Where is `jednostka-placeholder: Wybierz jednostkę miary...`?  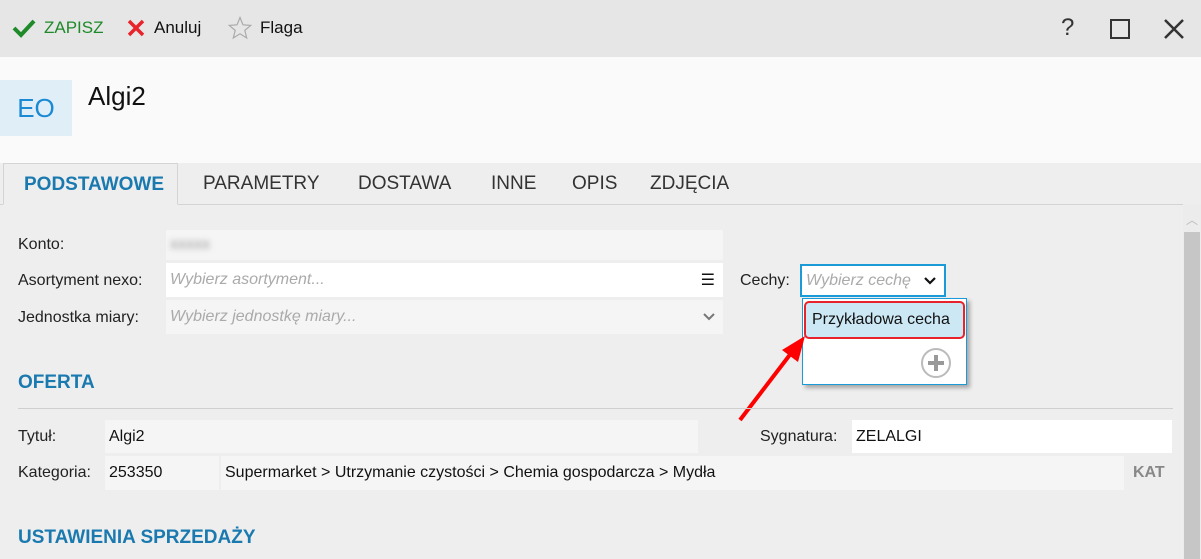 jednostka-placeholder: Wybierz jednostkę miary... is located at coordinates (263, 316).